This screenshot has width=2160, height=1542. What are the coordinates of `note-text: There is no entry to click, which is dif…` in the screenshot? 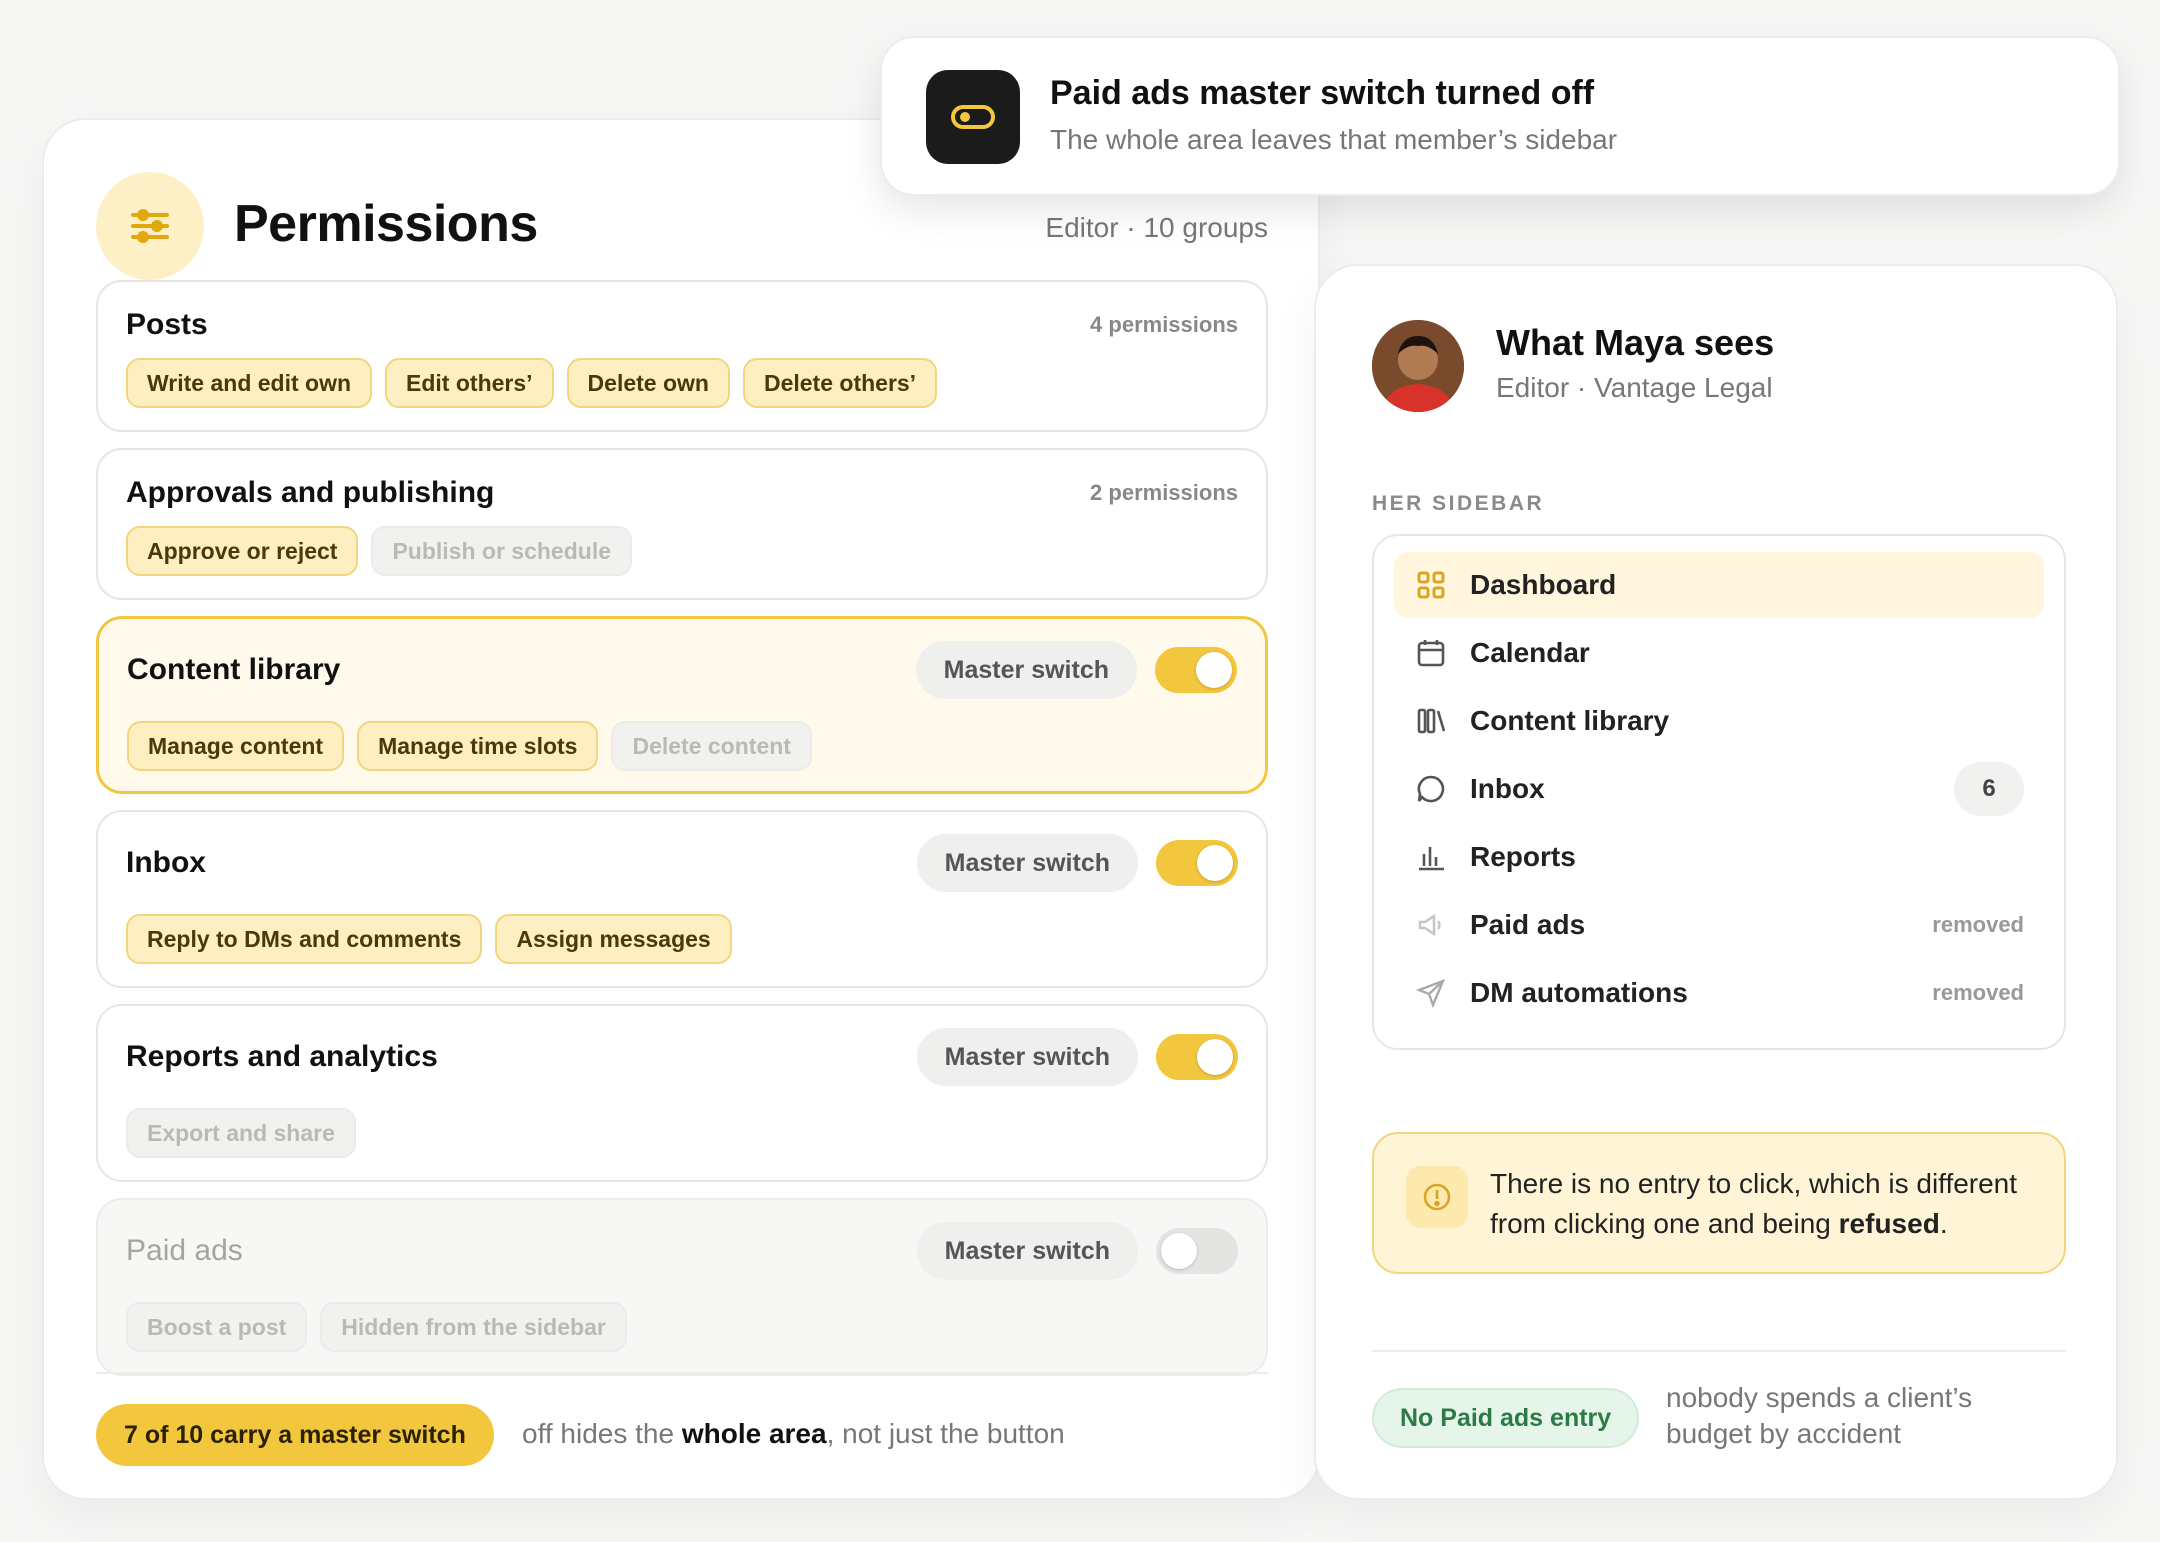 It's located at (1754, 1203).